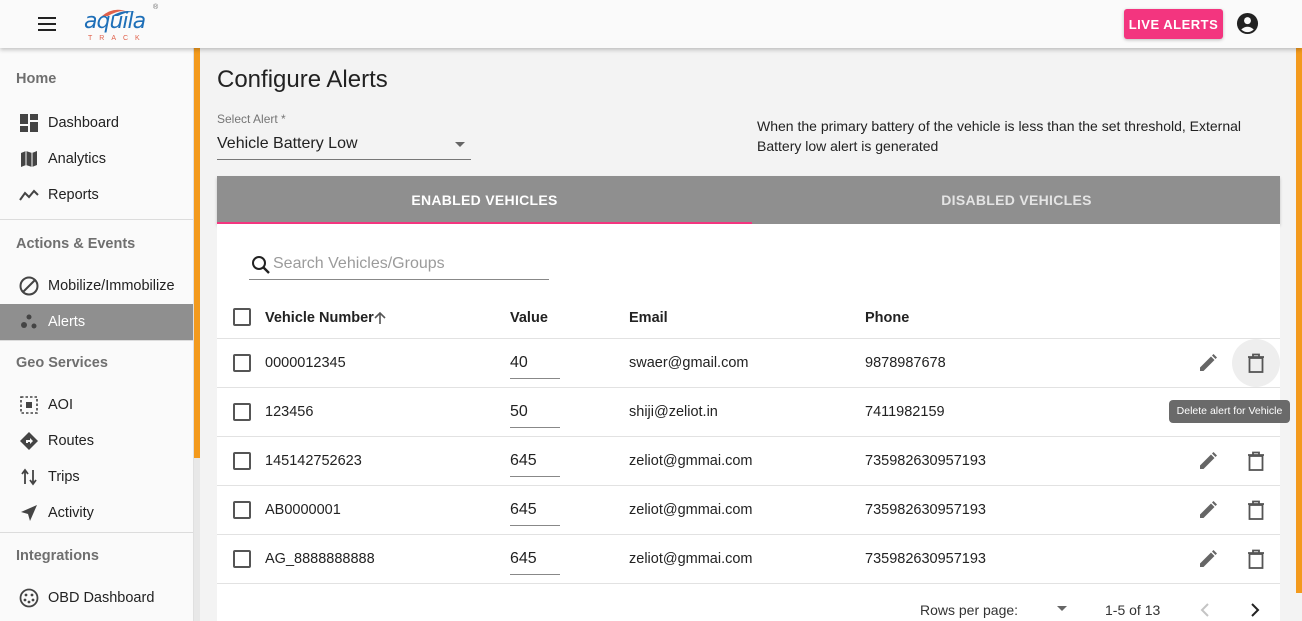  What do you see at coordinates (1016, 200) in the screenshot?
I see `tab-disabled-vehicles: DISABLED VEHICLES` at bounding box center [1016, 200].